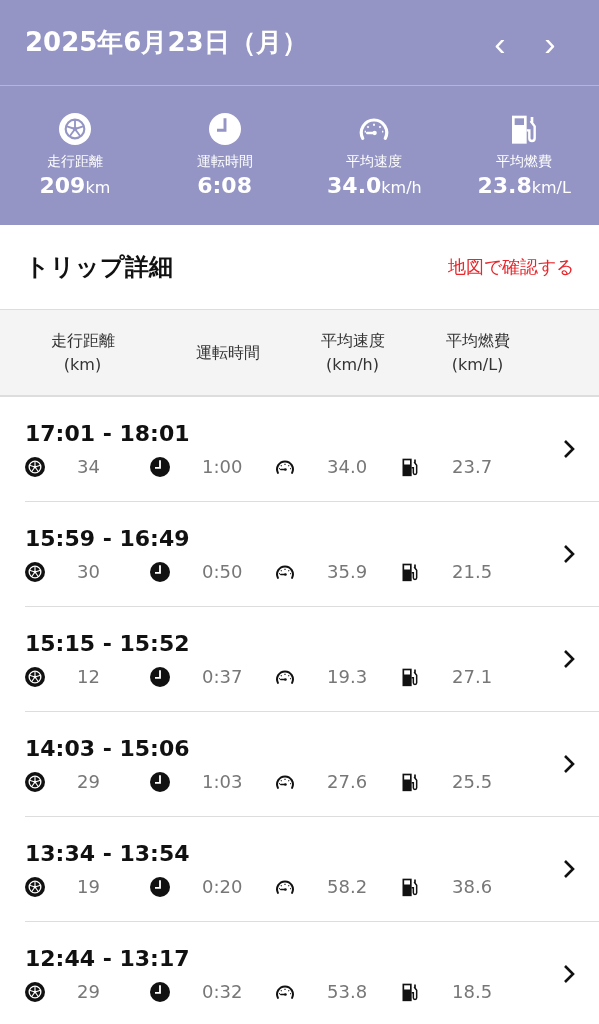  I want to click on table-cell: 38.6, so click(472, 886).